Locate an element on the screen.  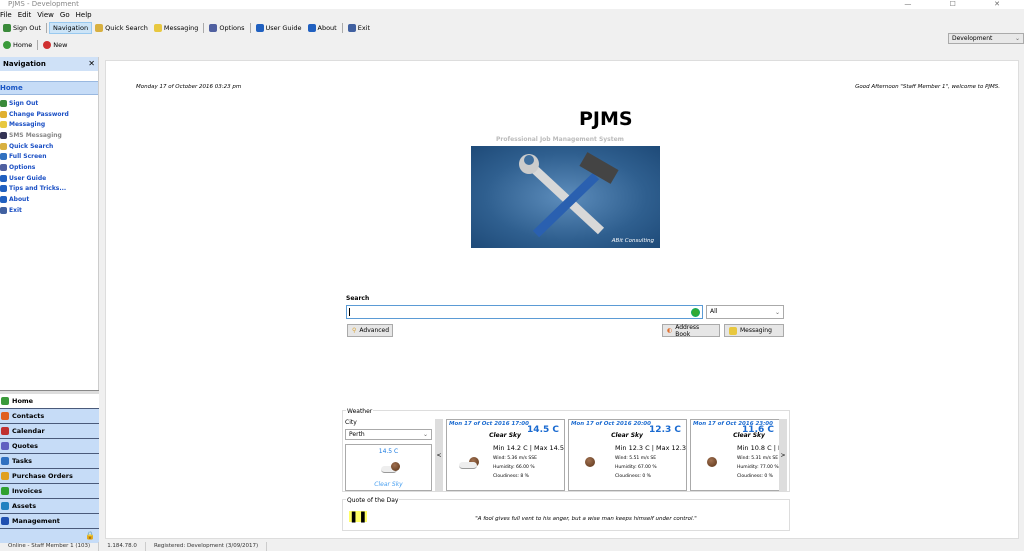
window-controls: — ☐ ✕ is located at coordinates (961, 4).